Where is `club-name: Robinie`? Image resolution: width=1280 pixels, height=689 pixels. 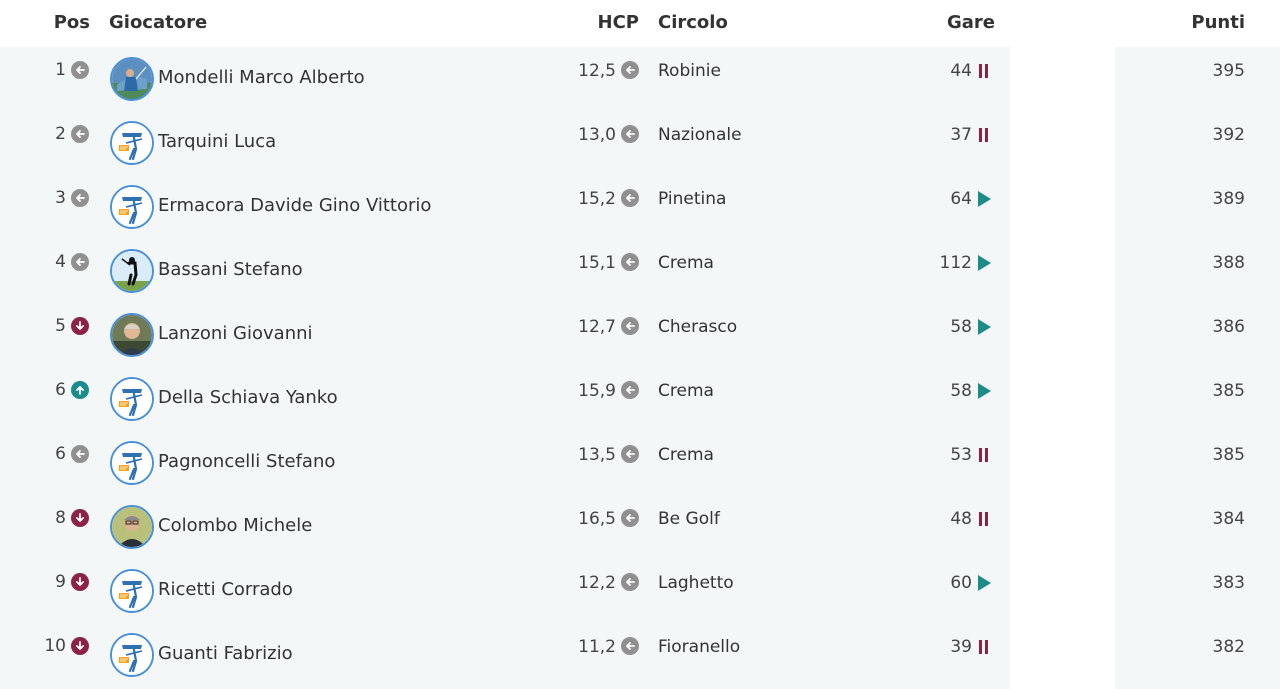
club-name: Robinie is located at coordinates (689, 71).